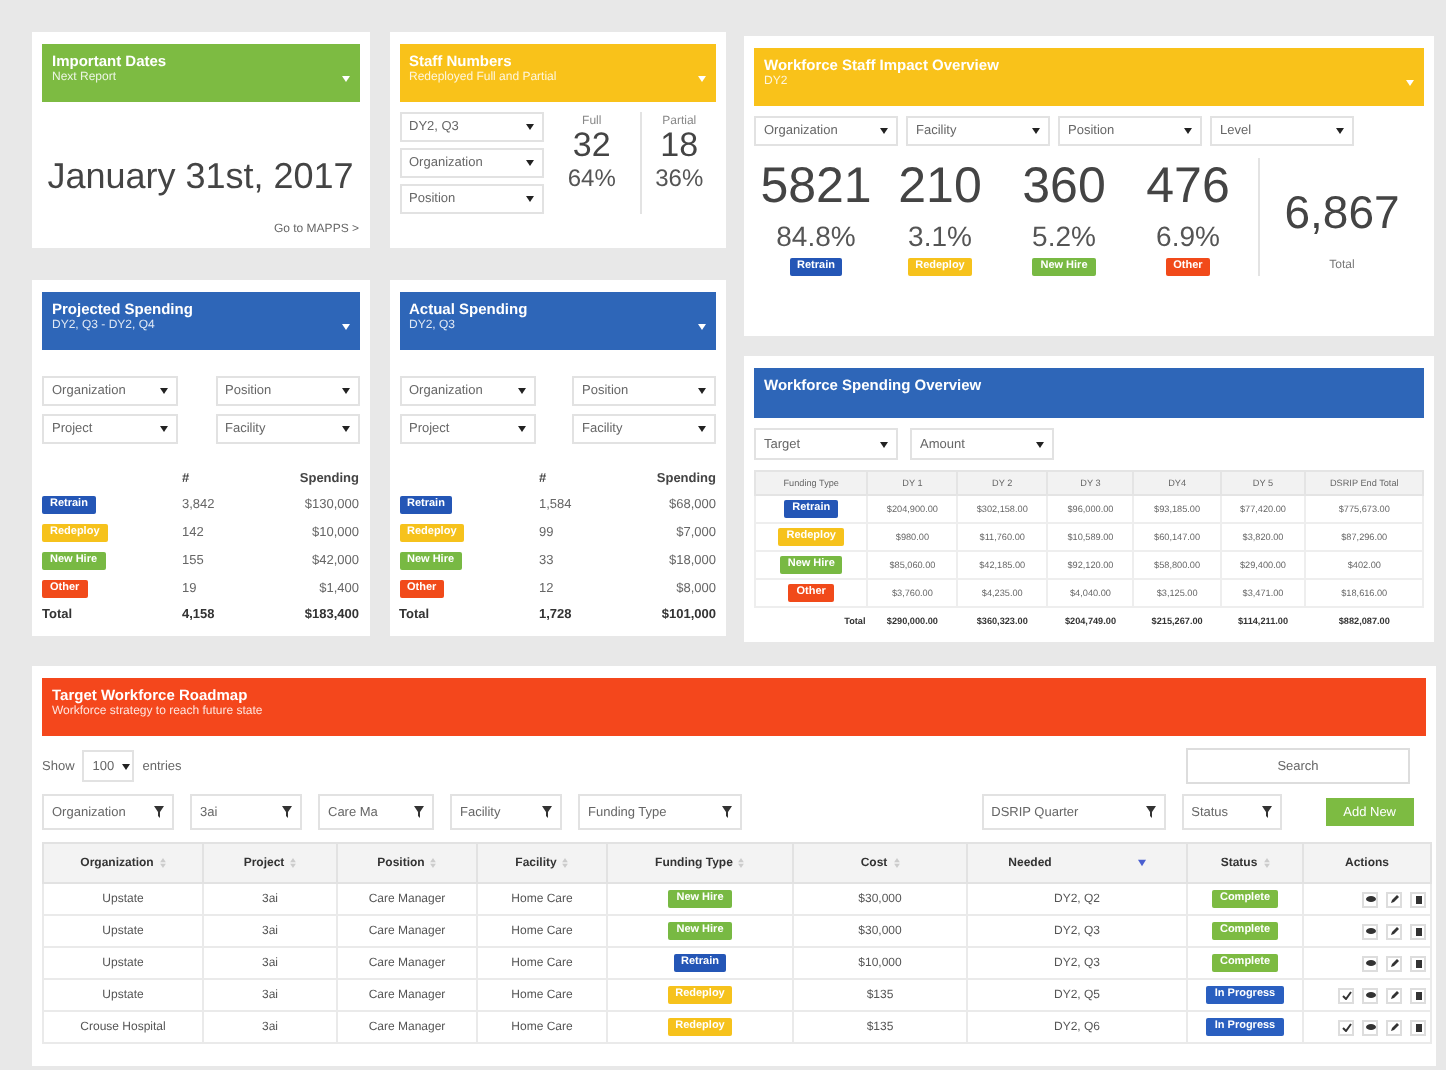  I want to click on stat-count: 32, so click(591, 146).